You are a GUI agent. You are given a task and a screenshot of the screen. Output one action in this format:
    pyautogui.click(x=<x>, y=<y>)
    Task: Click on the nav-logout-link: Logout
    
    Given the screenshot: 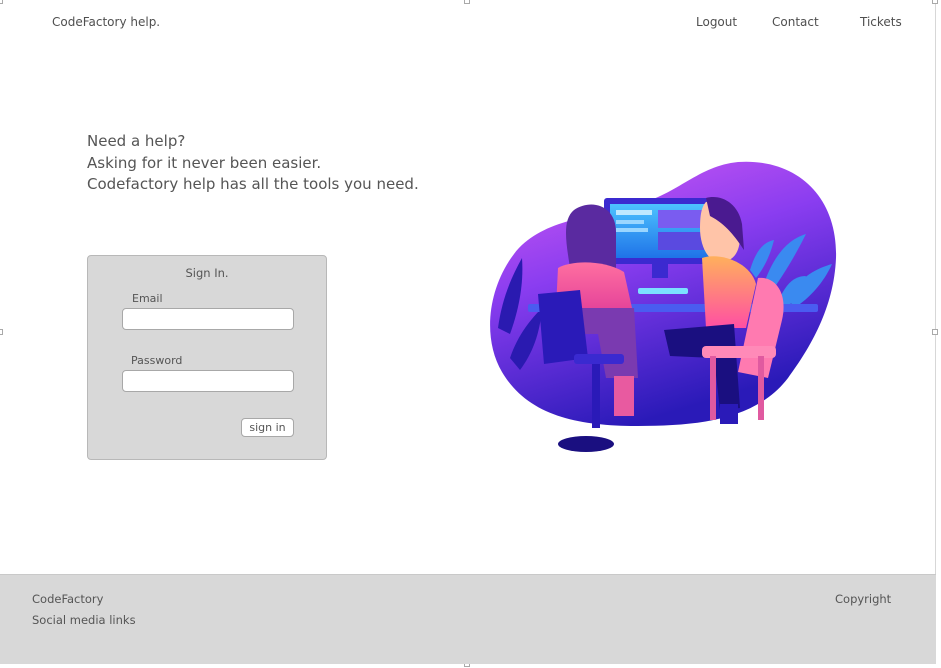 What is the action you would take?
    pyautogui.click(x=716, y=22)
    